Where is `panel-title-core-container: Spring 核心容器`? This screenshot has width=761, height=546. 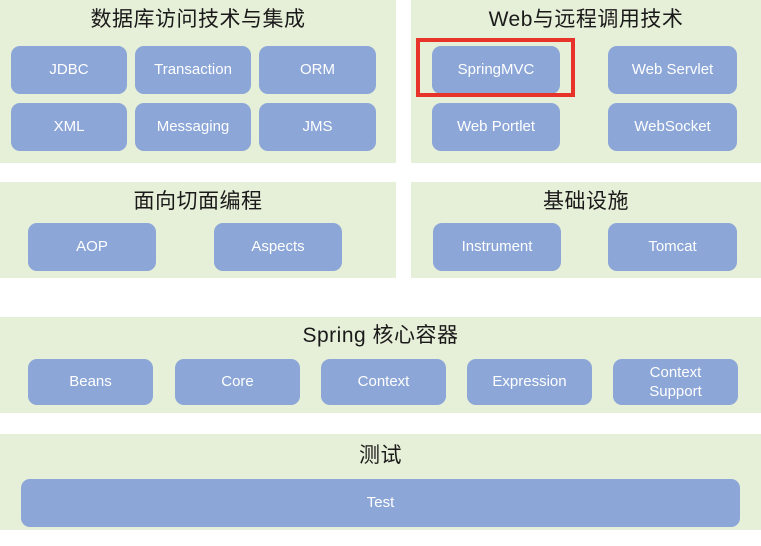
panel-title-core-container: Spring 核心容器 is located at coordinates (380, 335).